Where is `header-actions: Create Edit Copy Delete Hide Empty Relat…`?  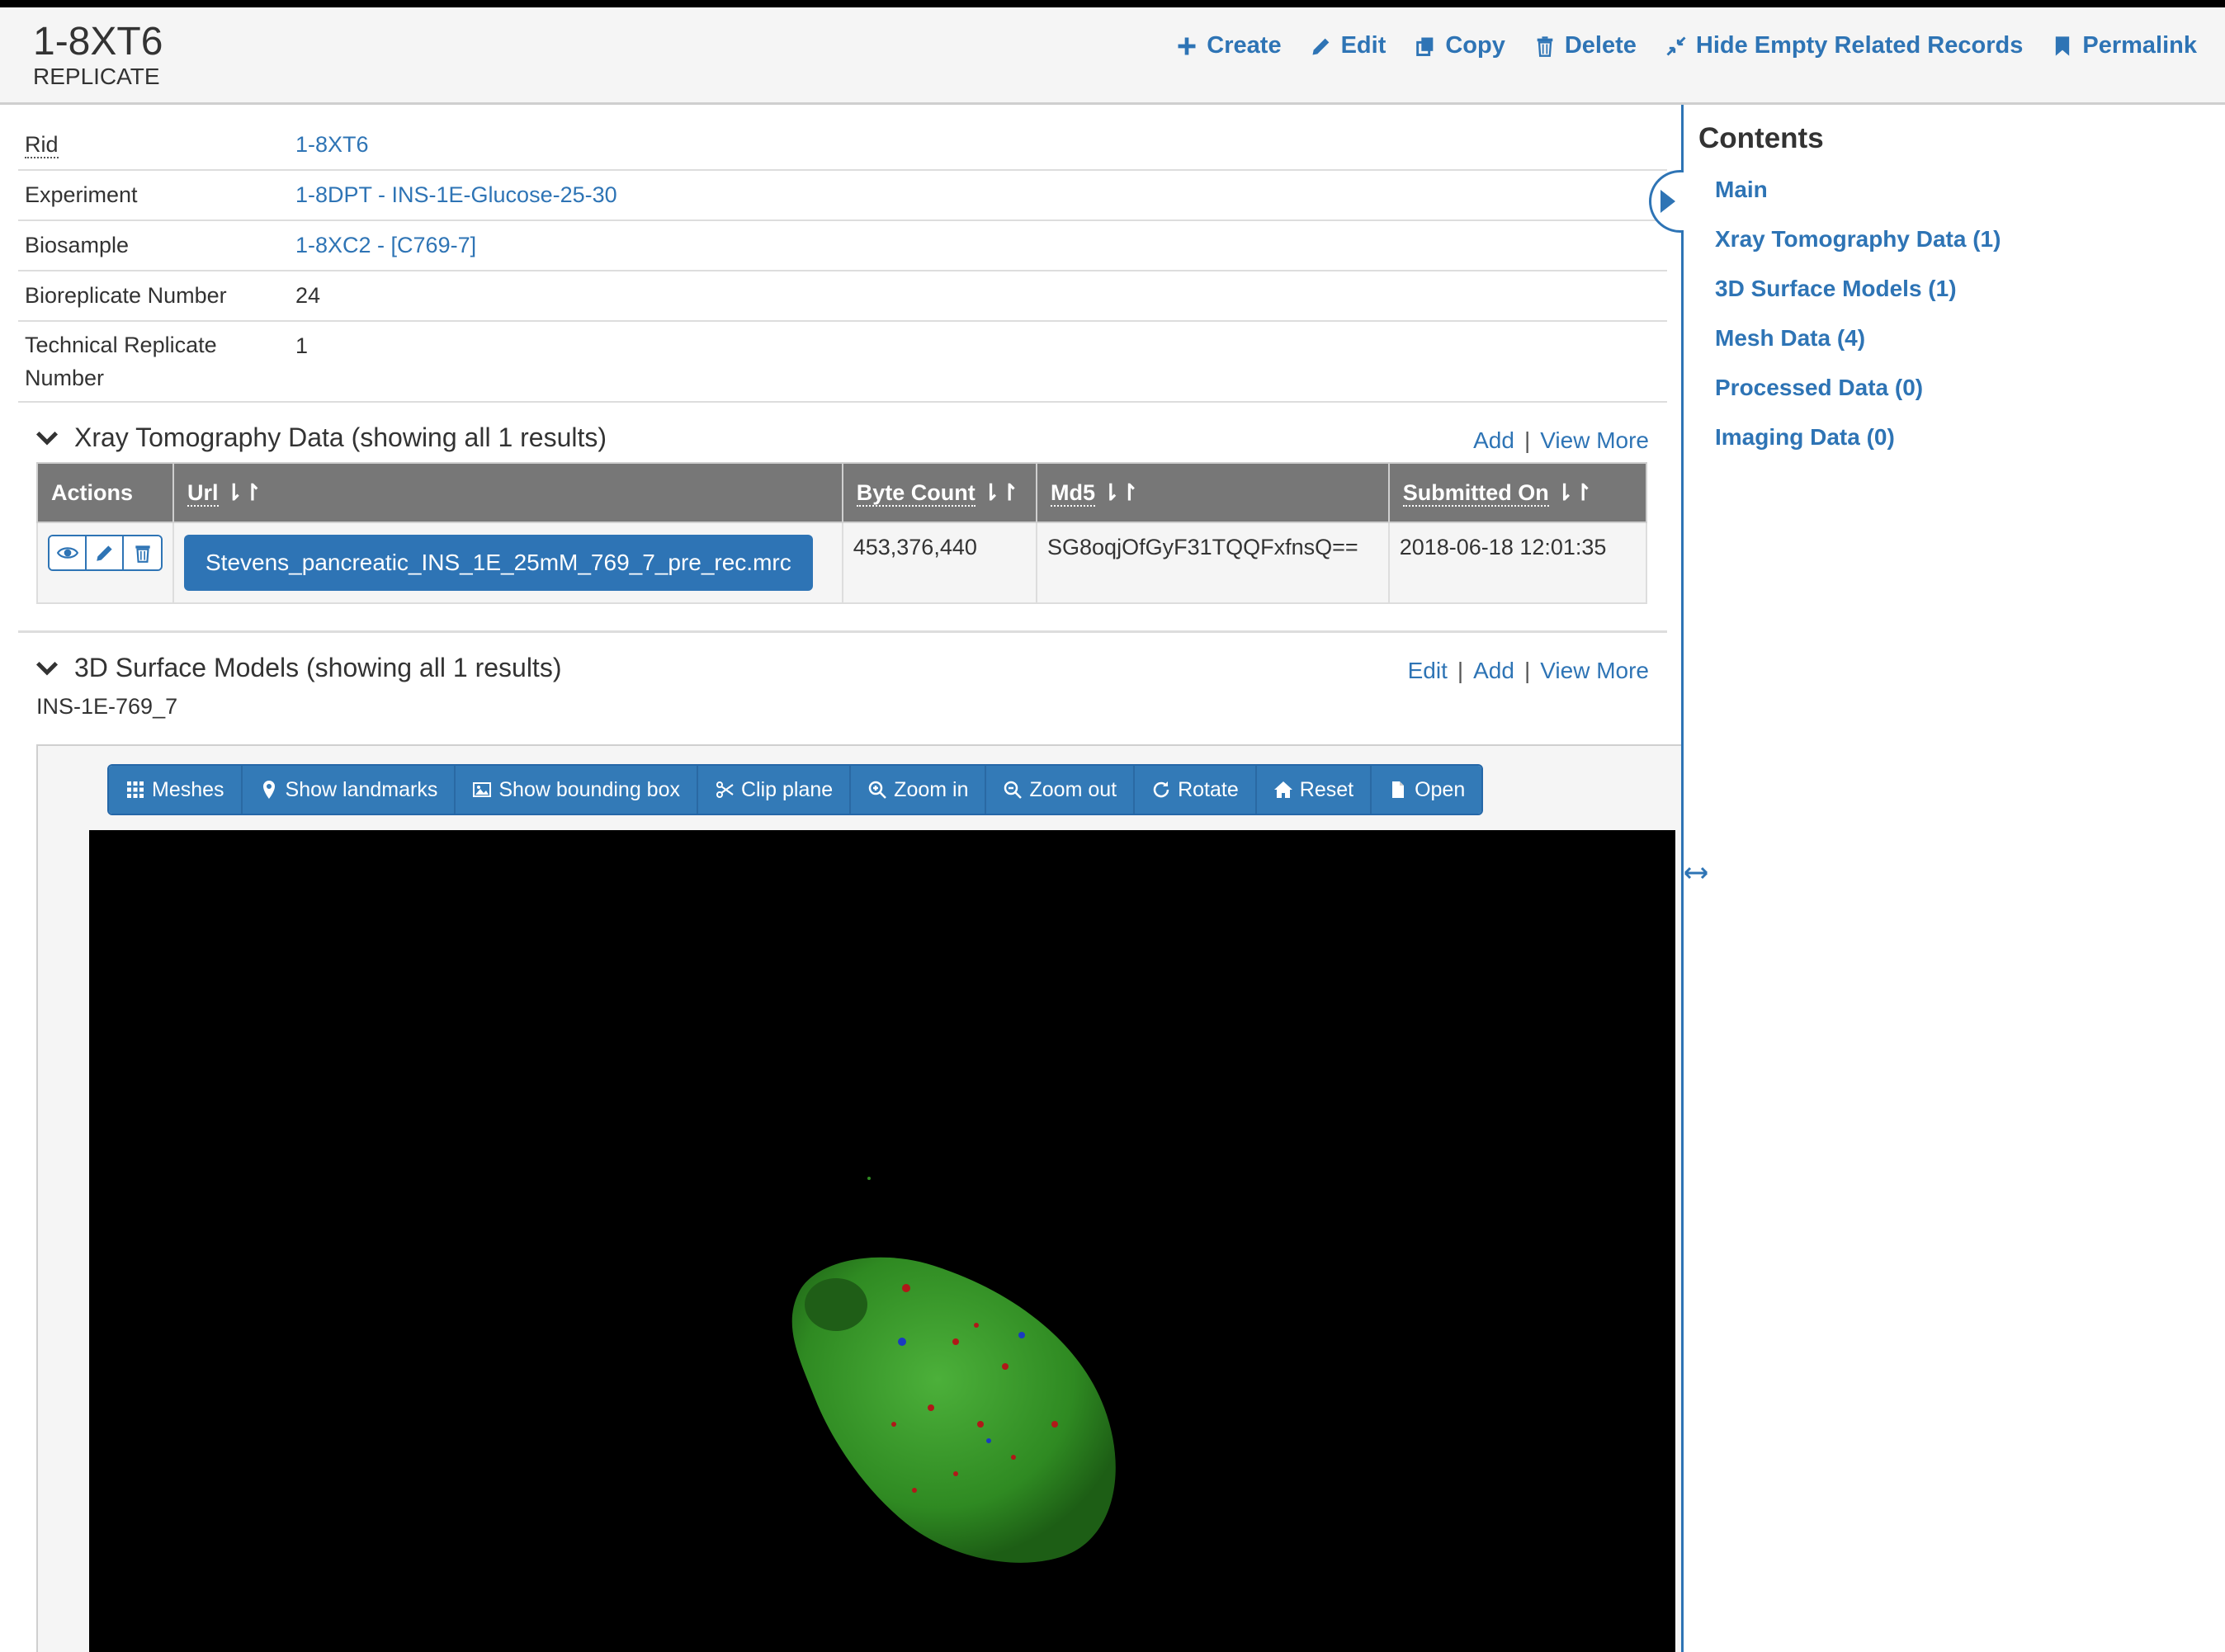 header-actions: Create Edit Copy Delete Hide Empty Relat… is located at coordinates (1686, 46).